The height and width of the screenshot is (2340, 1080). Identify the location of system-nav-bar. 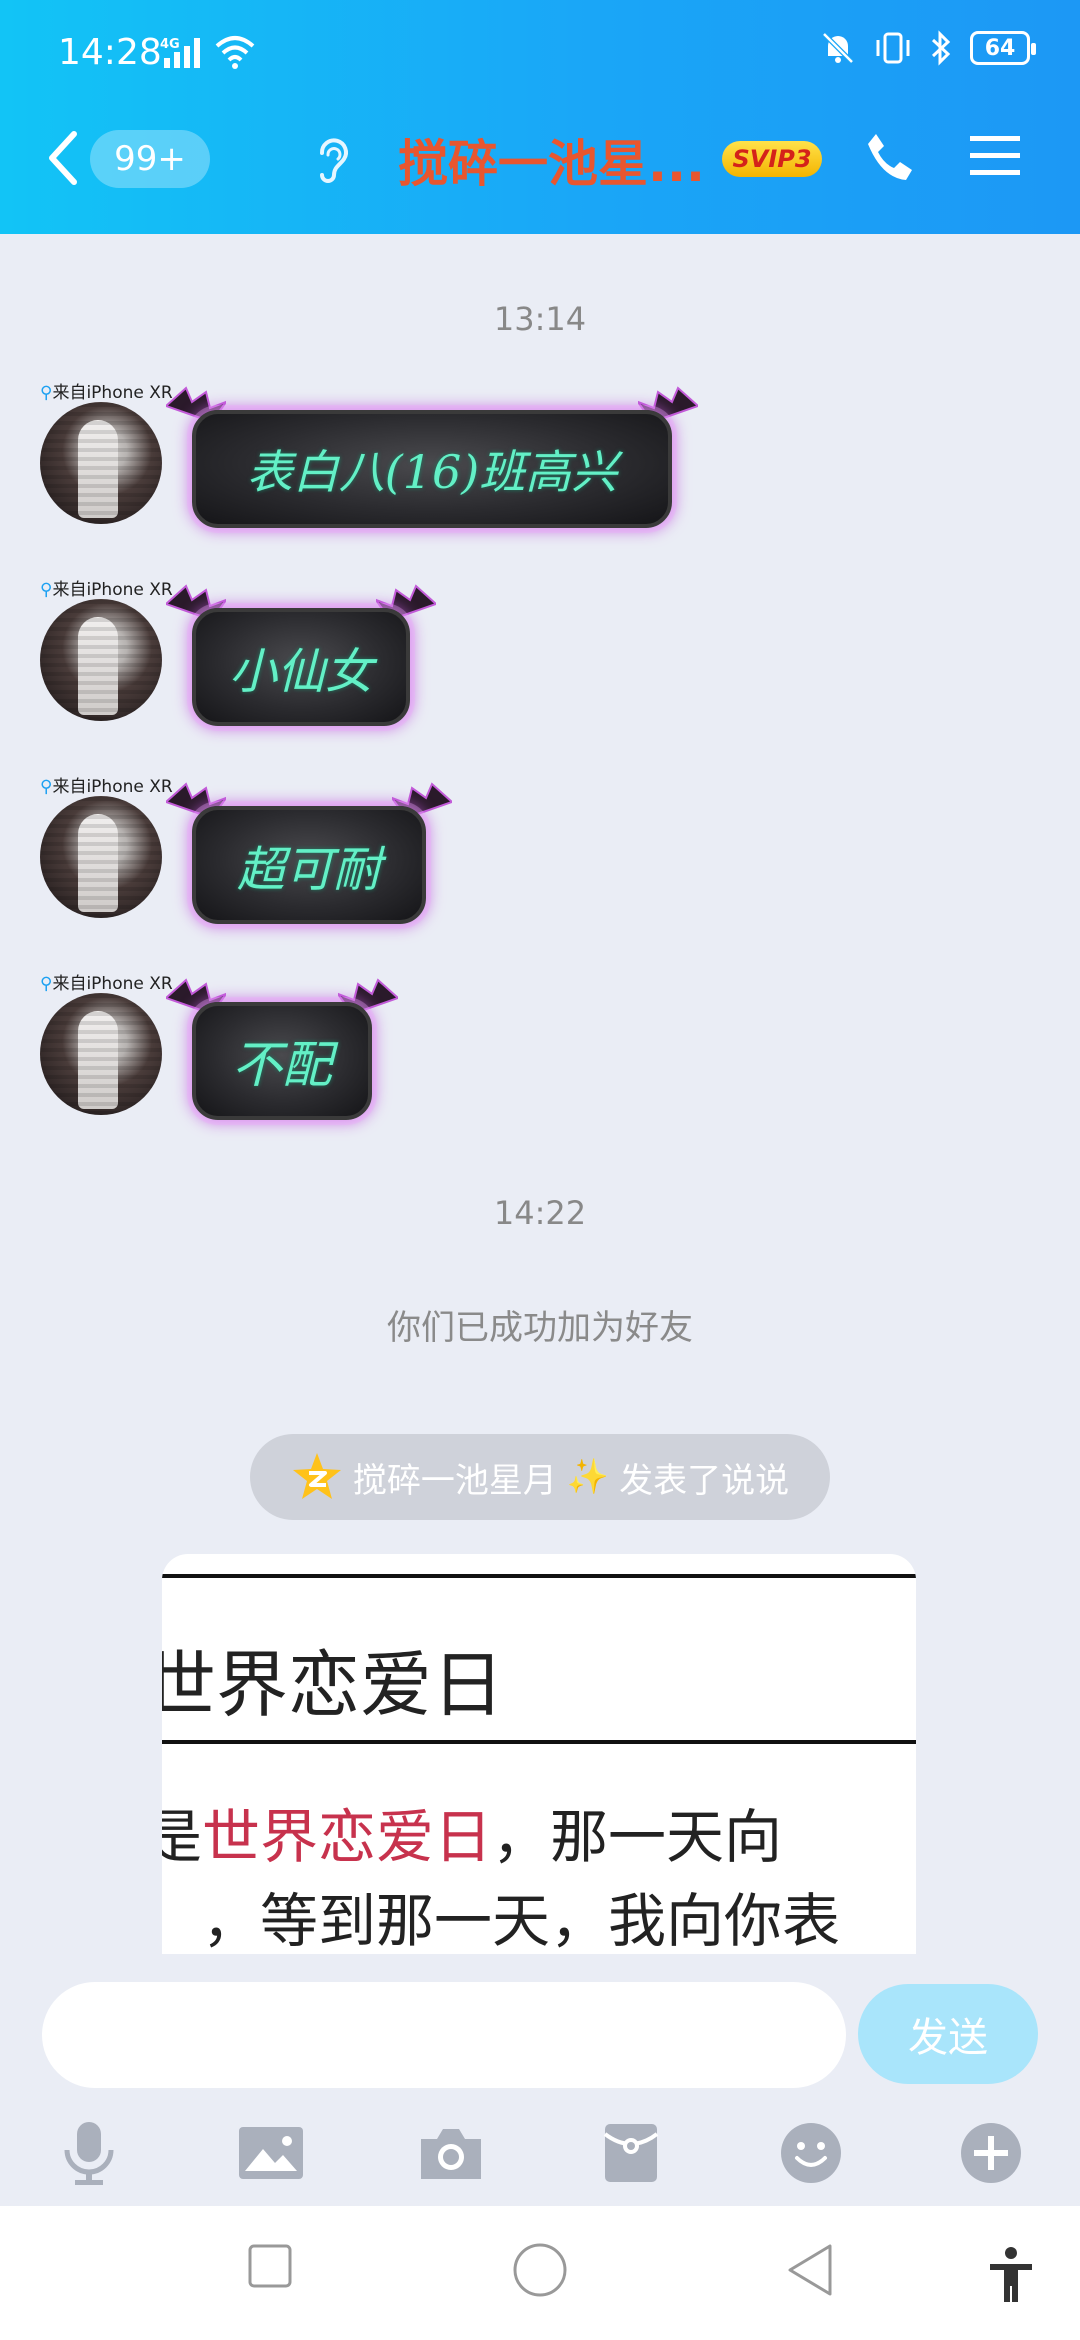
(540, 2273).